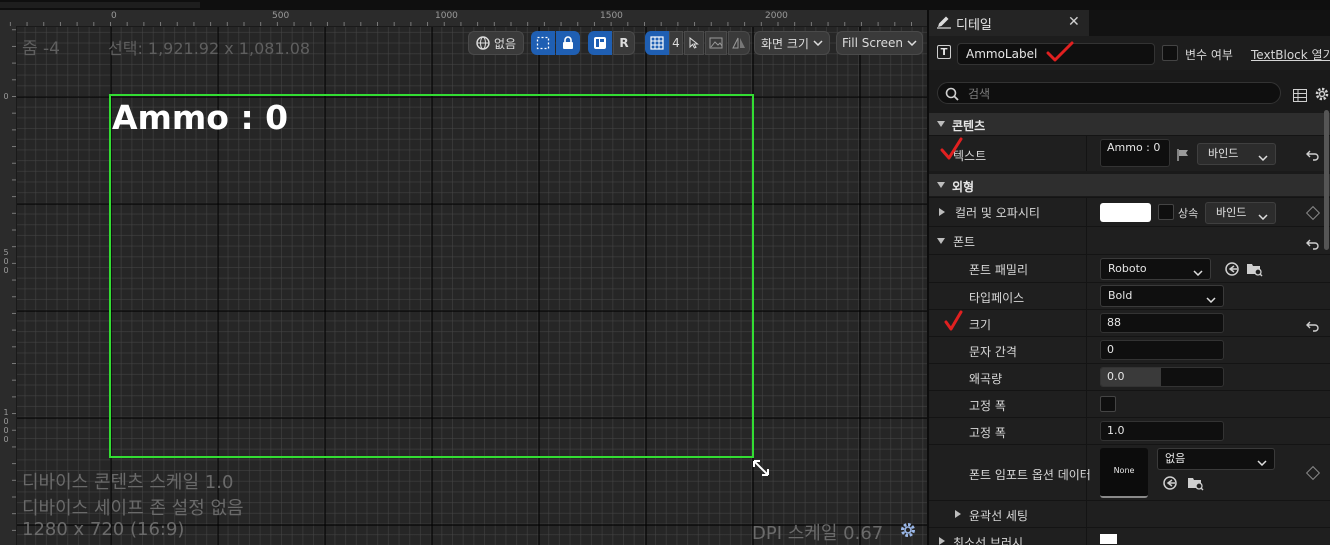  What do you see at coordinates (1127, 268) in the screenshot?
I see `font-family-value: Roboto` at bounding box center [1127, 268].